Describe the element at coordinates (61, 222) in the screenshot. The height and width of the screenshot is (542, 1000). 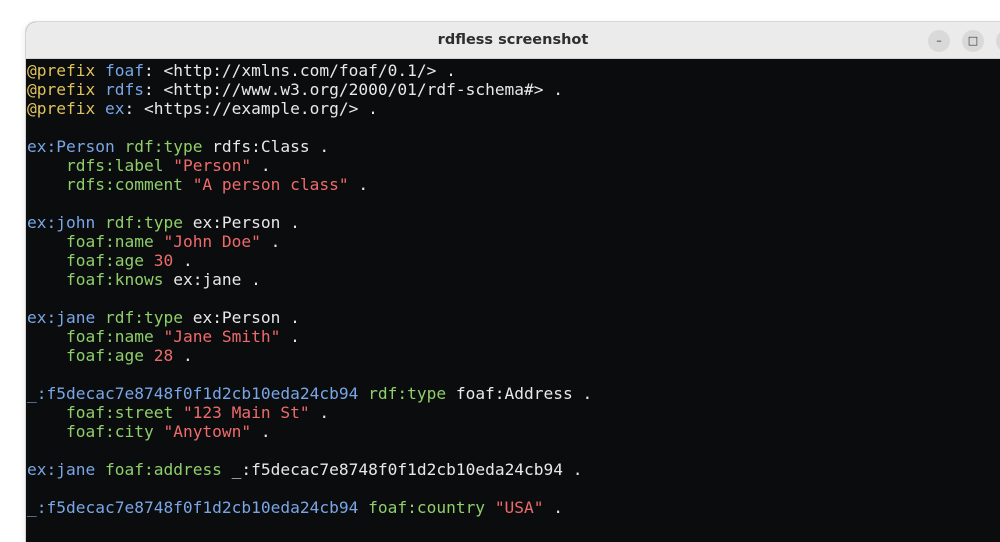
I see `token-ns: ex:john` at that location.